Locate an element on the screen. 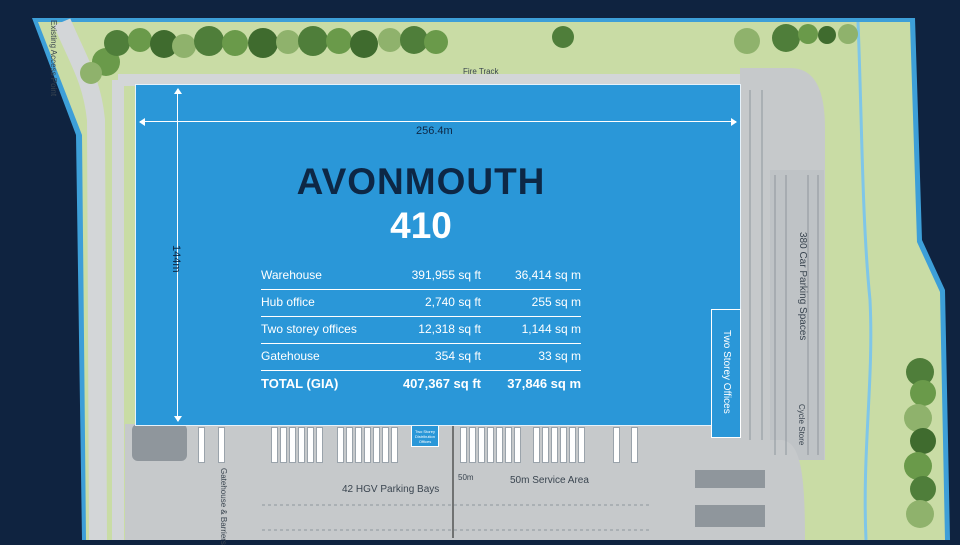  area-name: Hub office is located at coordinates (288, 302).